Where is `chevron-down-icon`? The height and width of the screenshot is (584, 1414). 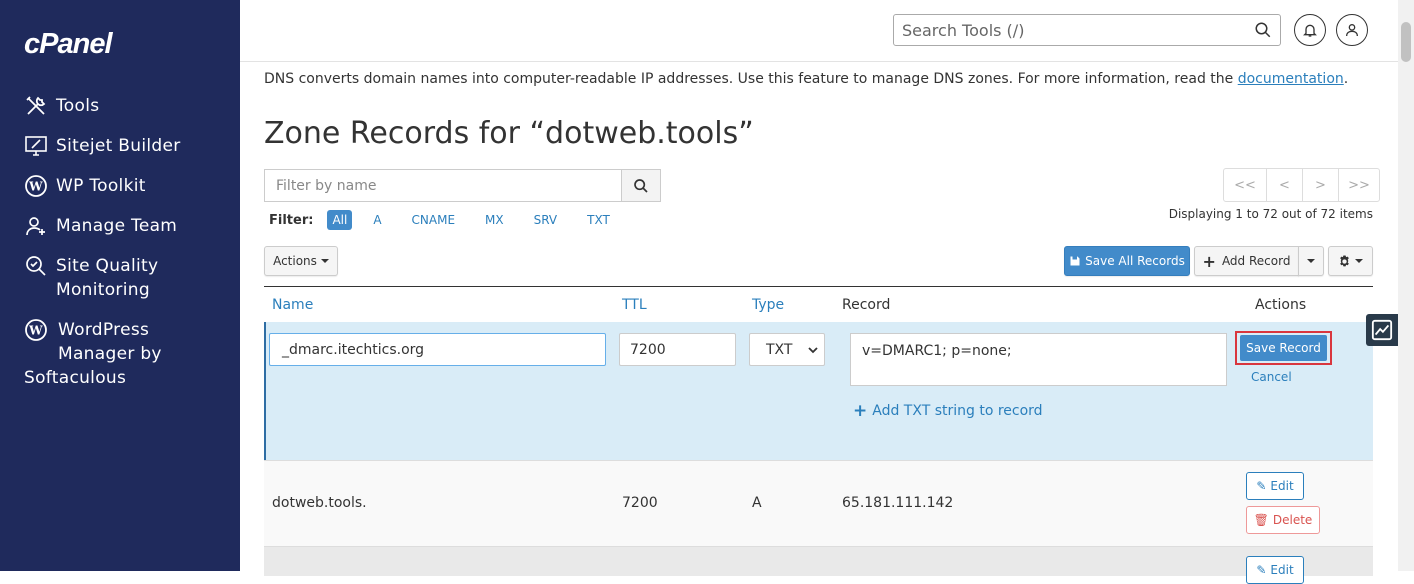 chevron-down-icon is located at coordinates (813, 349).